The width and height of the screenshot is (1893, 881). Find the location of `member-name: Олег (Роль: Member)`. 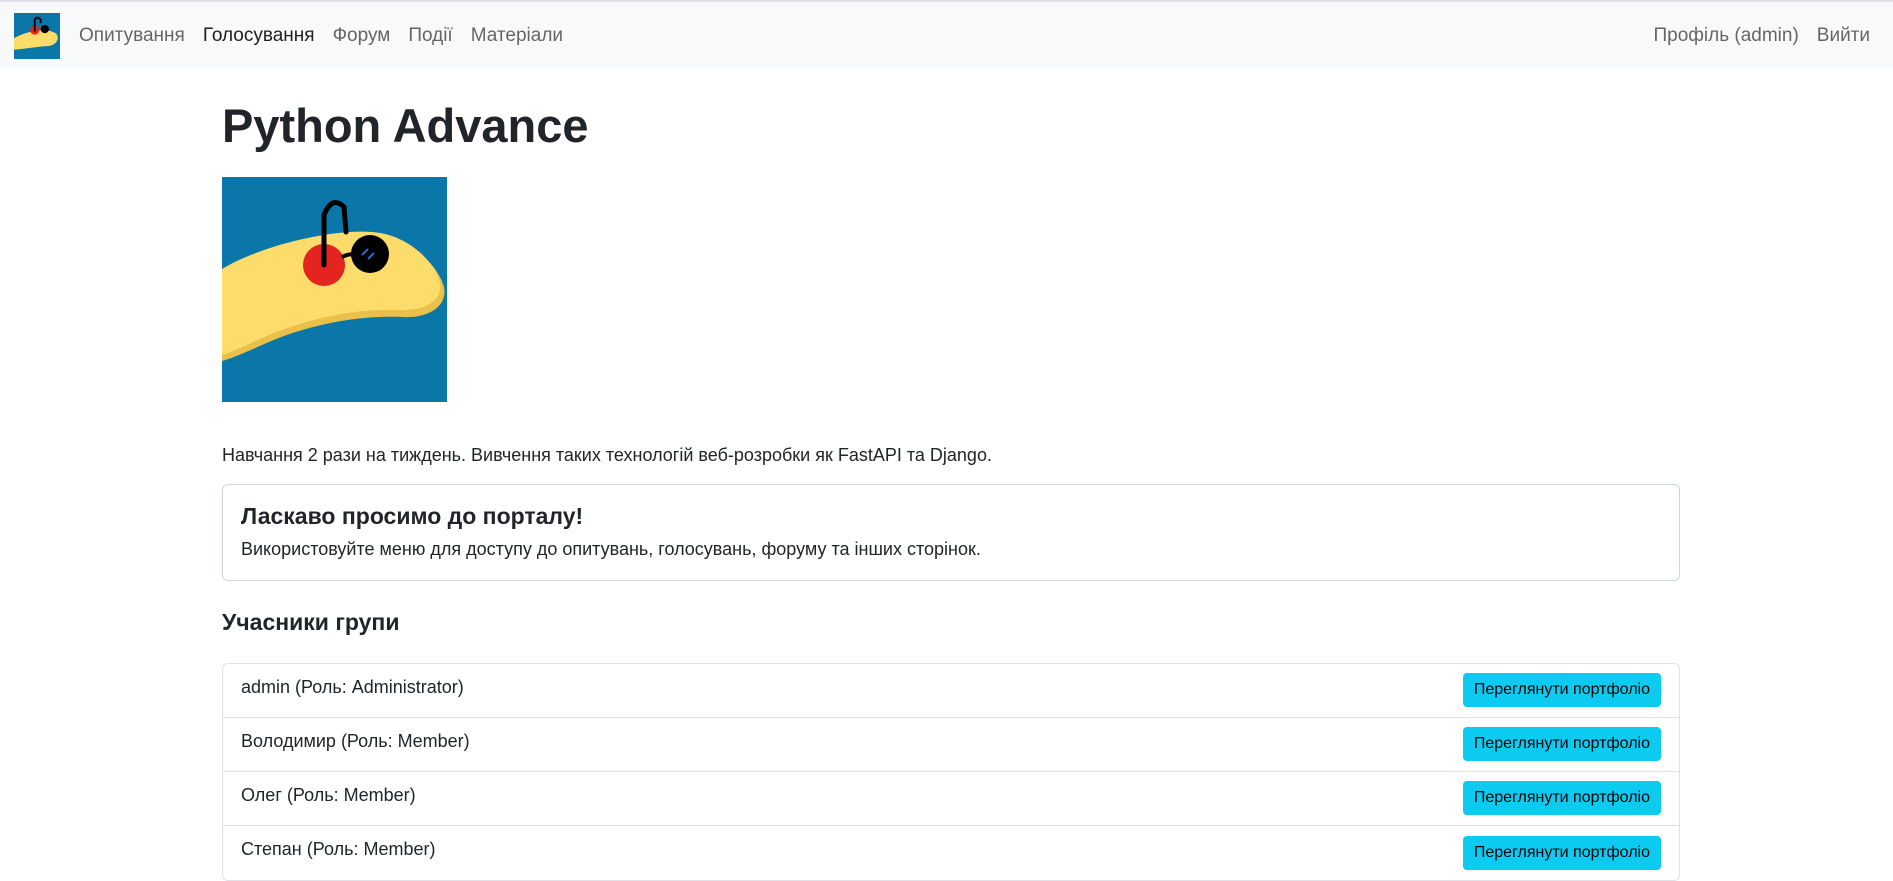

member-name: Олег (Роль: Member) is located at coordinates (328, 794).